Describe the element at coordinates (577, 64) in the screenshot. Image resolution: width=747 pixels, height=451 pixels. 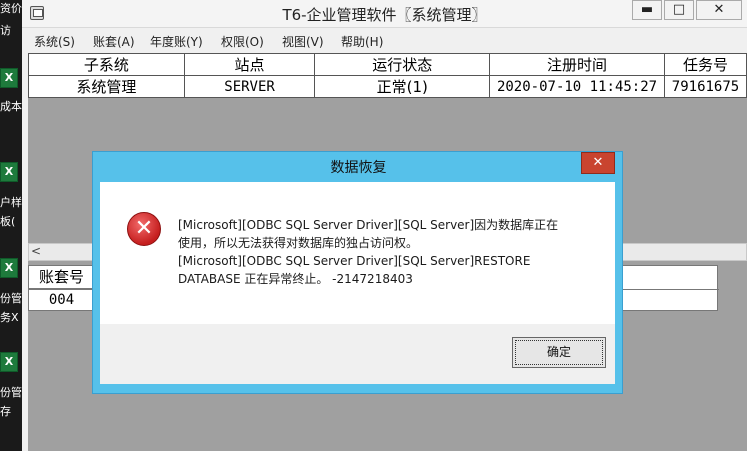
I see `column-header: 注册时间` at that location.